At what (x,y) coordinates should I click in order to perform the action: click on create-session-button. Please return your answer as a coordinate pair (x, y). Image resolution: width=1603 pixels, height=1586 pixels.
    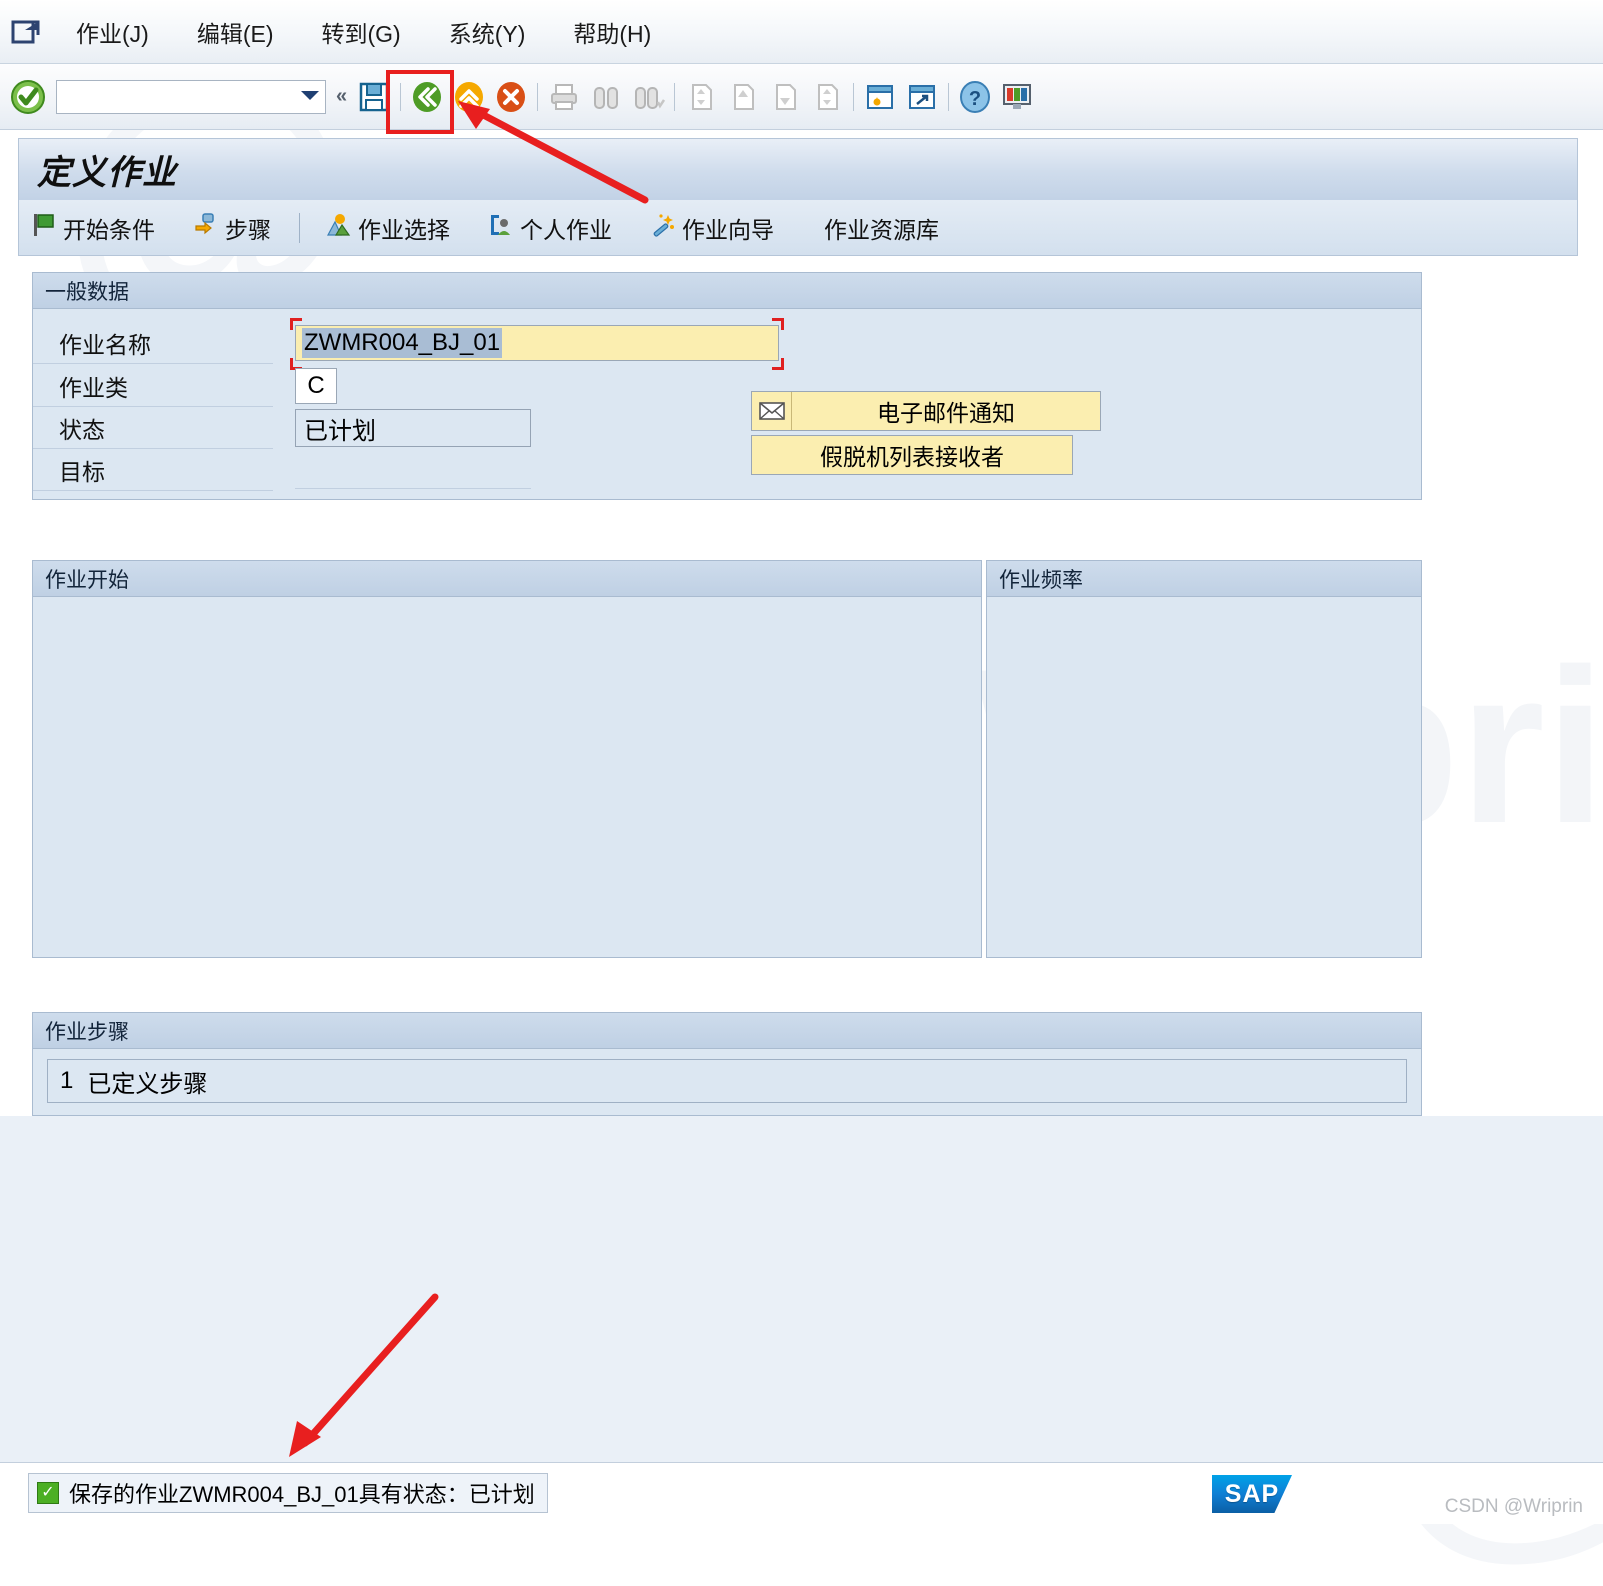
    Looking at the image, I should click on (880, 97).